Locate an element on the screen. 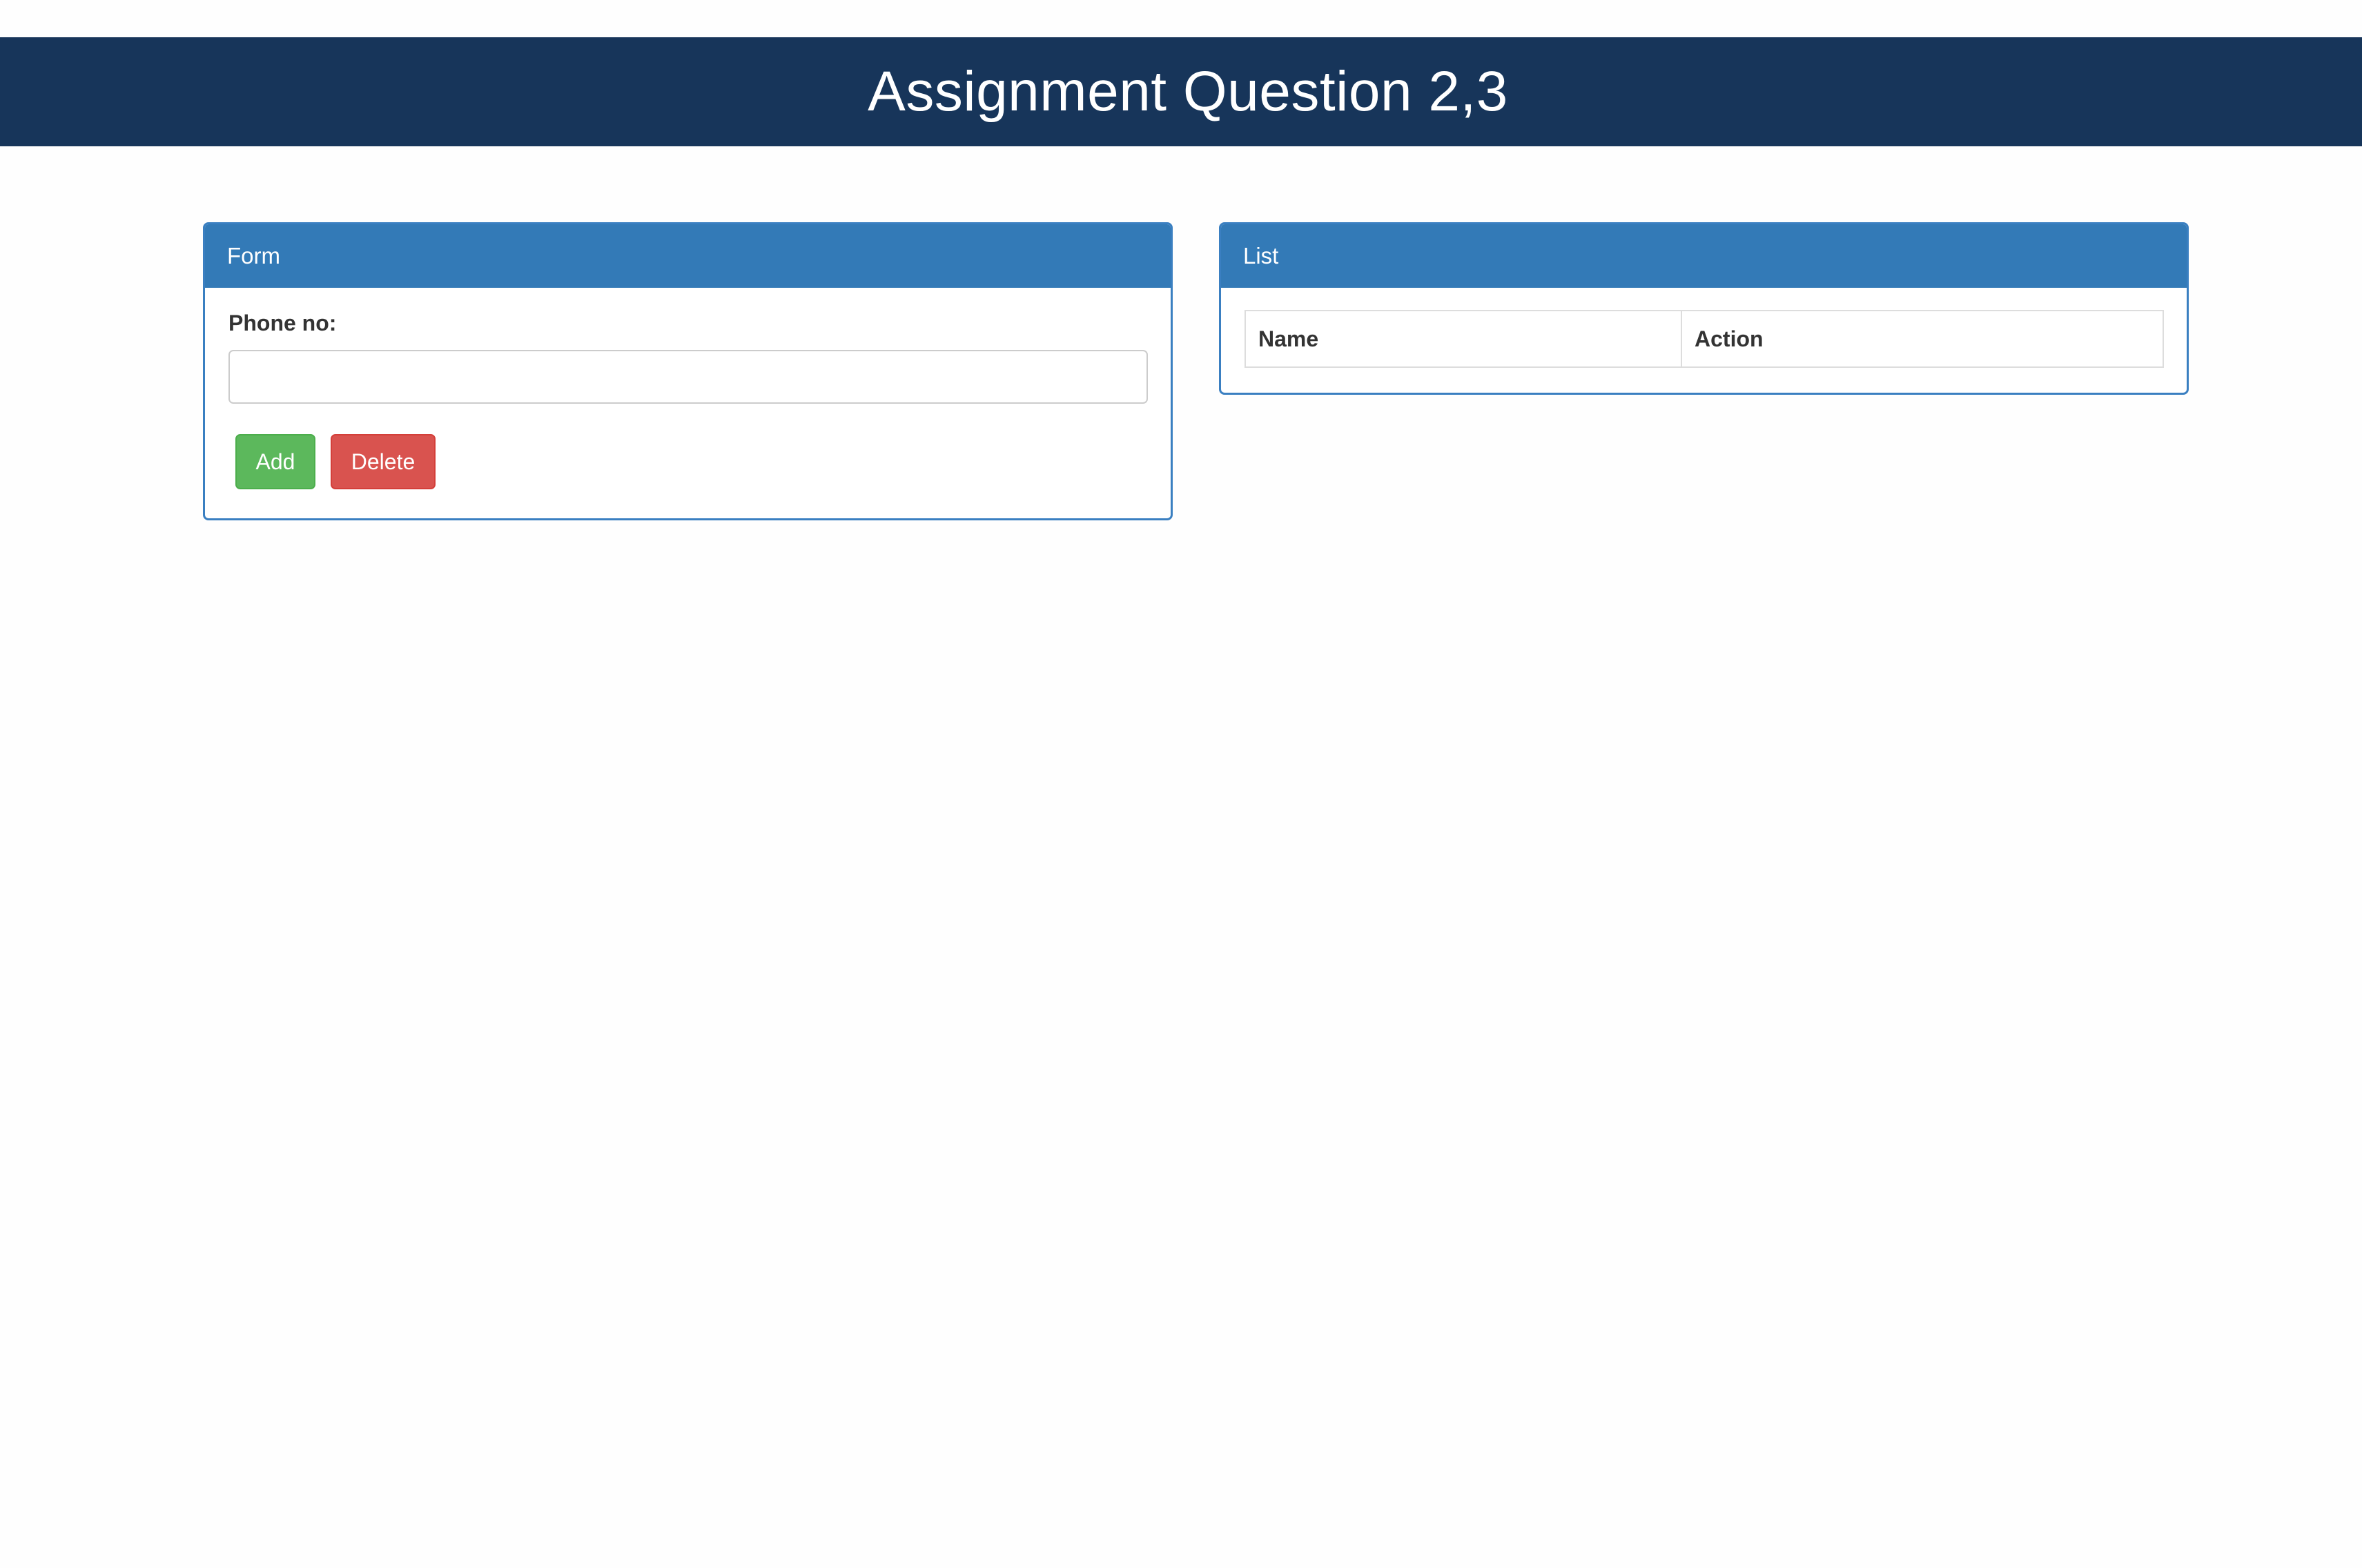  phone-input is located at coordinates (688, 377).